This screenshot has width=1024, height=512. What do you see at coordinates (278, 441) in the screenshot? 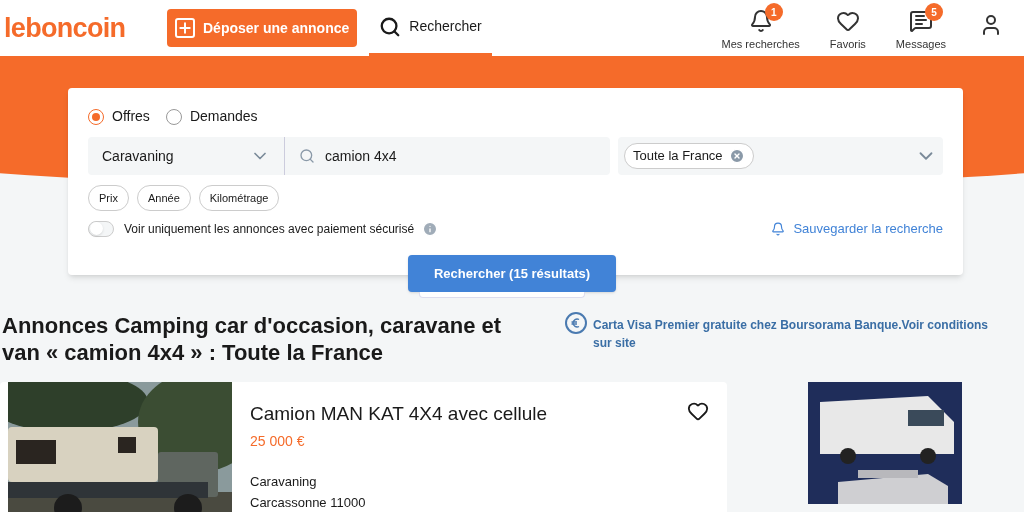
I see `listing-price: 25 000 €` at bounding box center [278, 441].